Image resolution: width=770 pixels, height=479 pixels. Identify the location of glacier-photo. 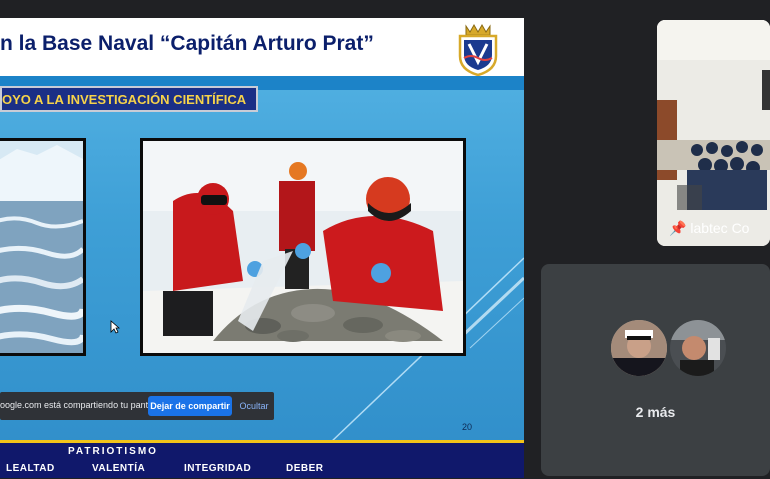
(43, 247).